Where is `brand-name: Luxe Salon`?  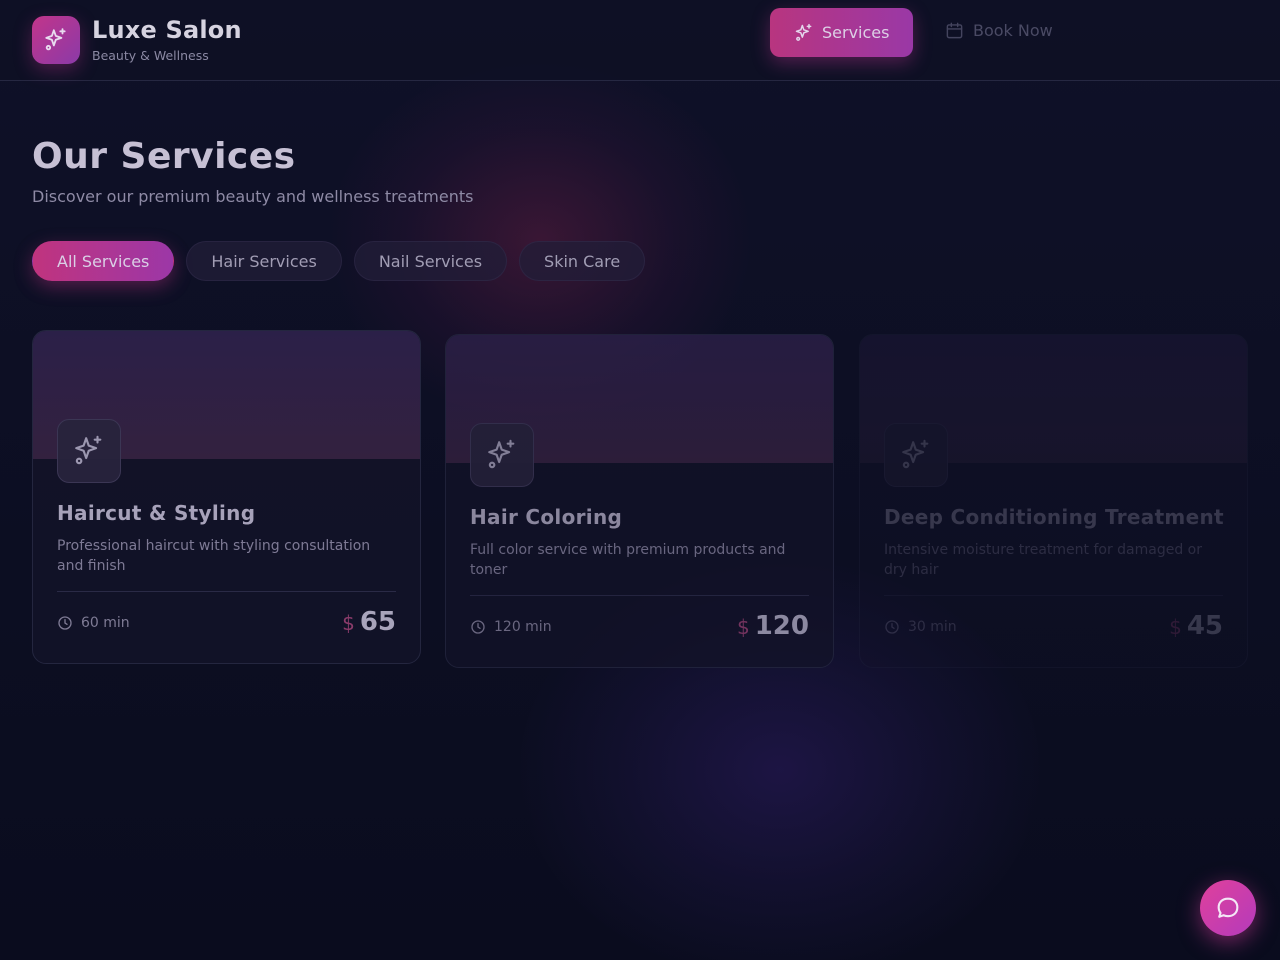
brand-name: Luxe Salon is located at coordinates (167, 30).